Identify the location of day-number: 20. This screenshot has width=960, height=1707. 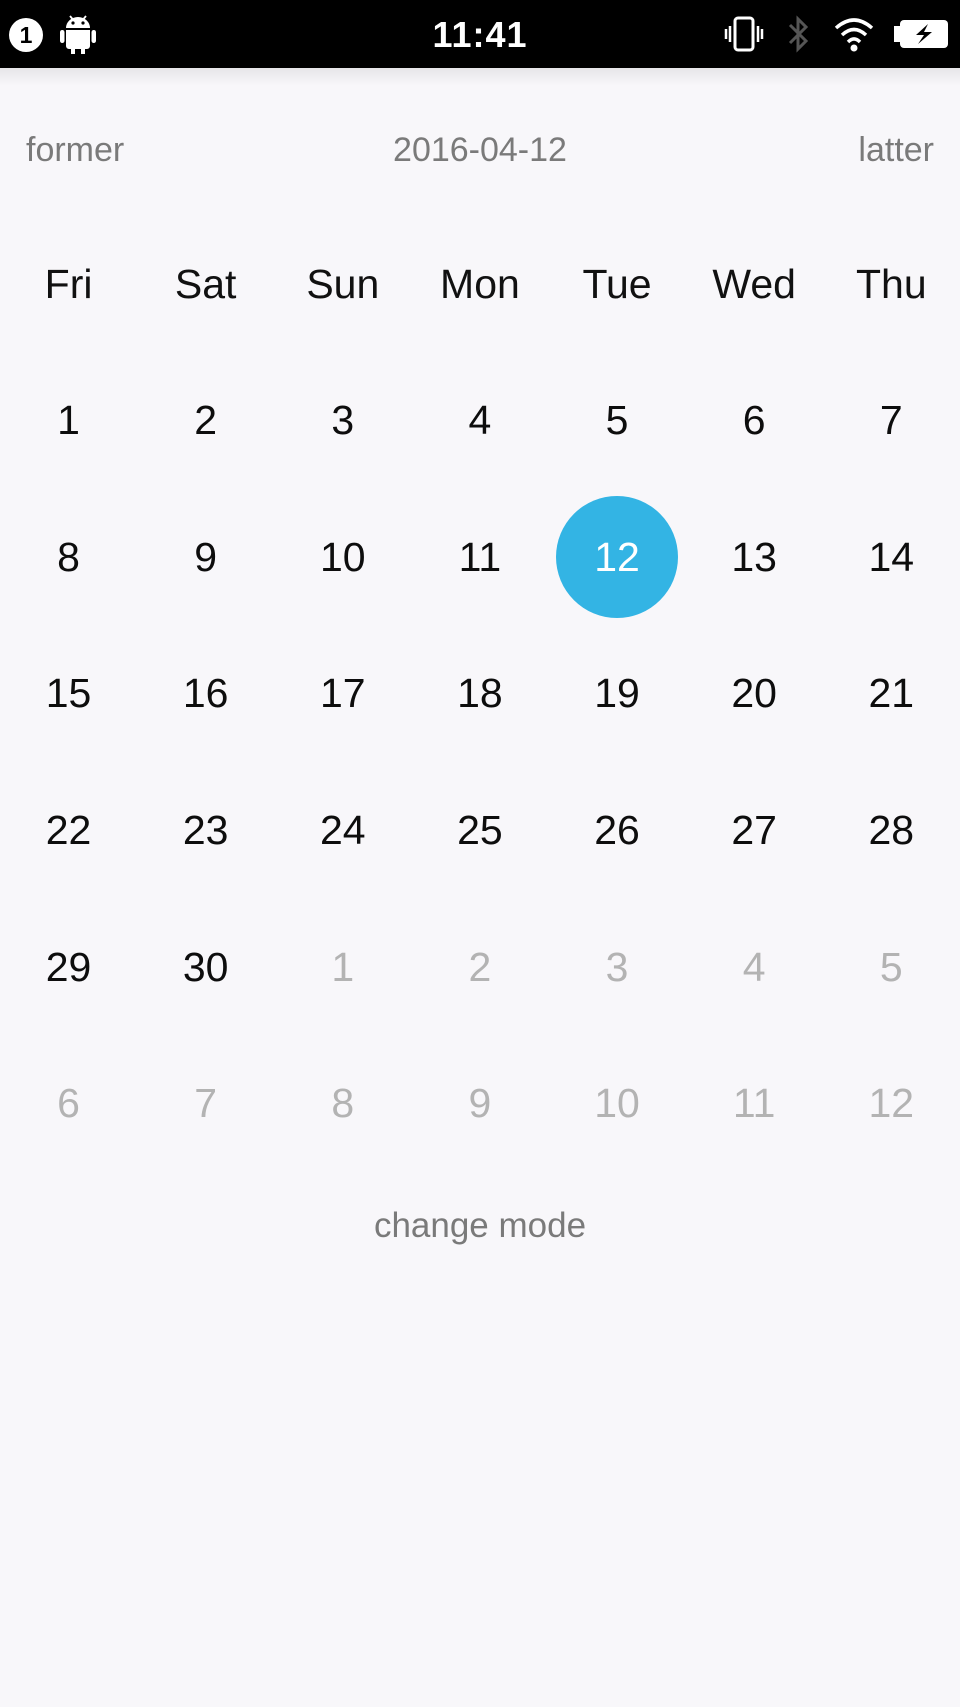
(754, 693).